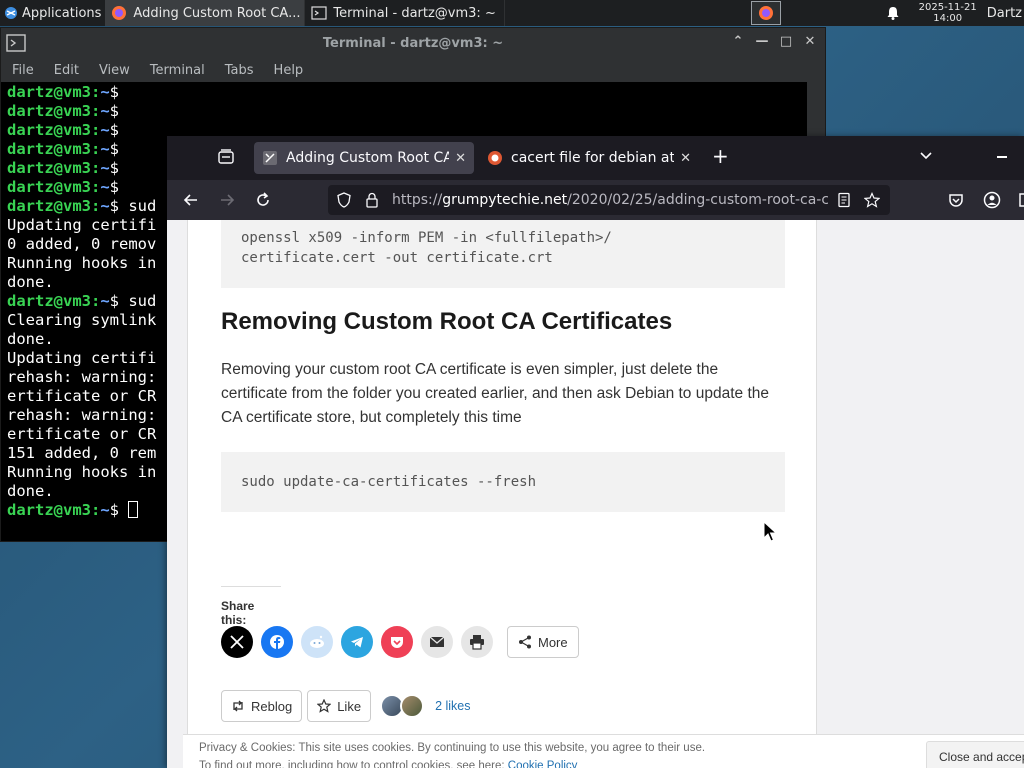  Describe the element at coordinates (1020, 200) in the screenshot. I see `extensions-menu-icon` at that location.